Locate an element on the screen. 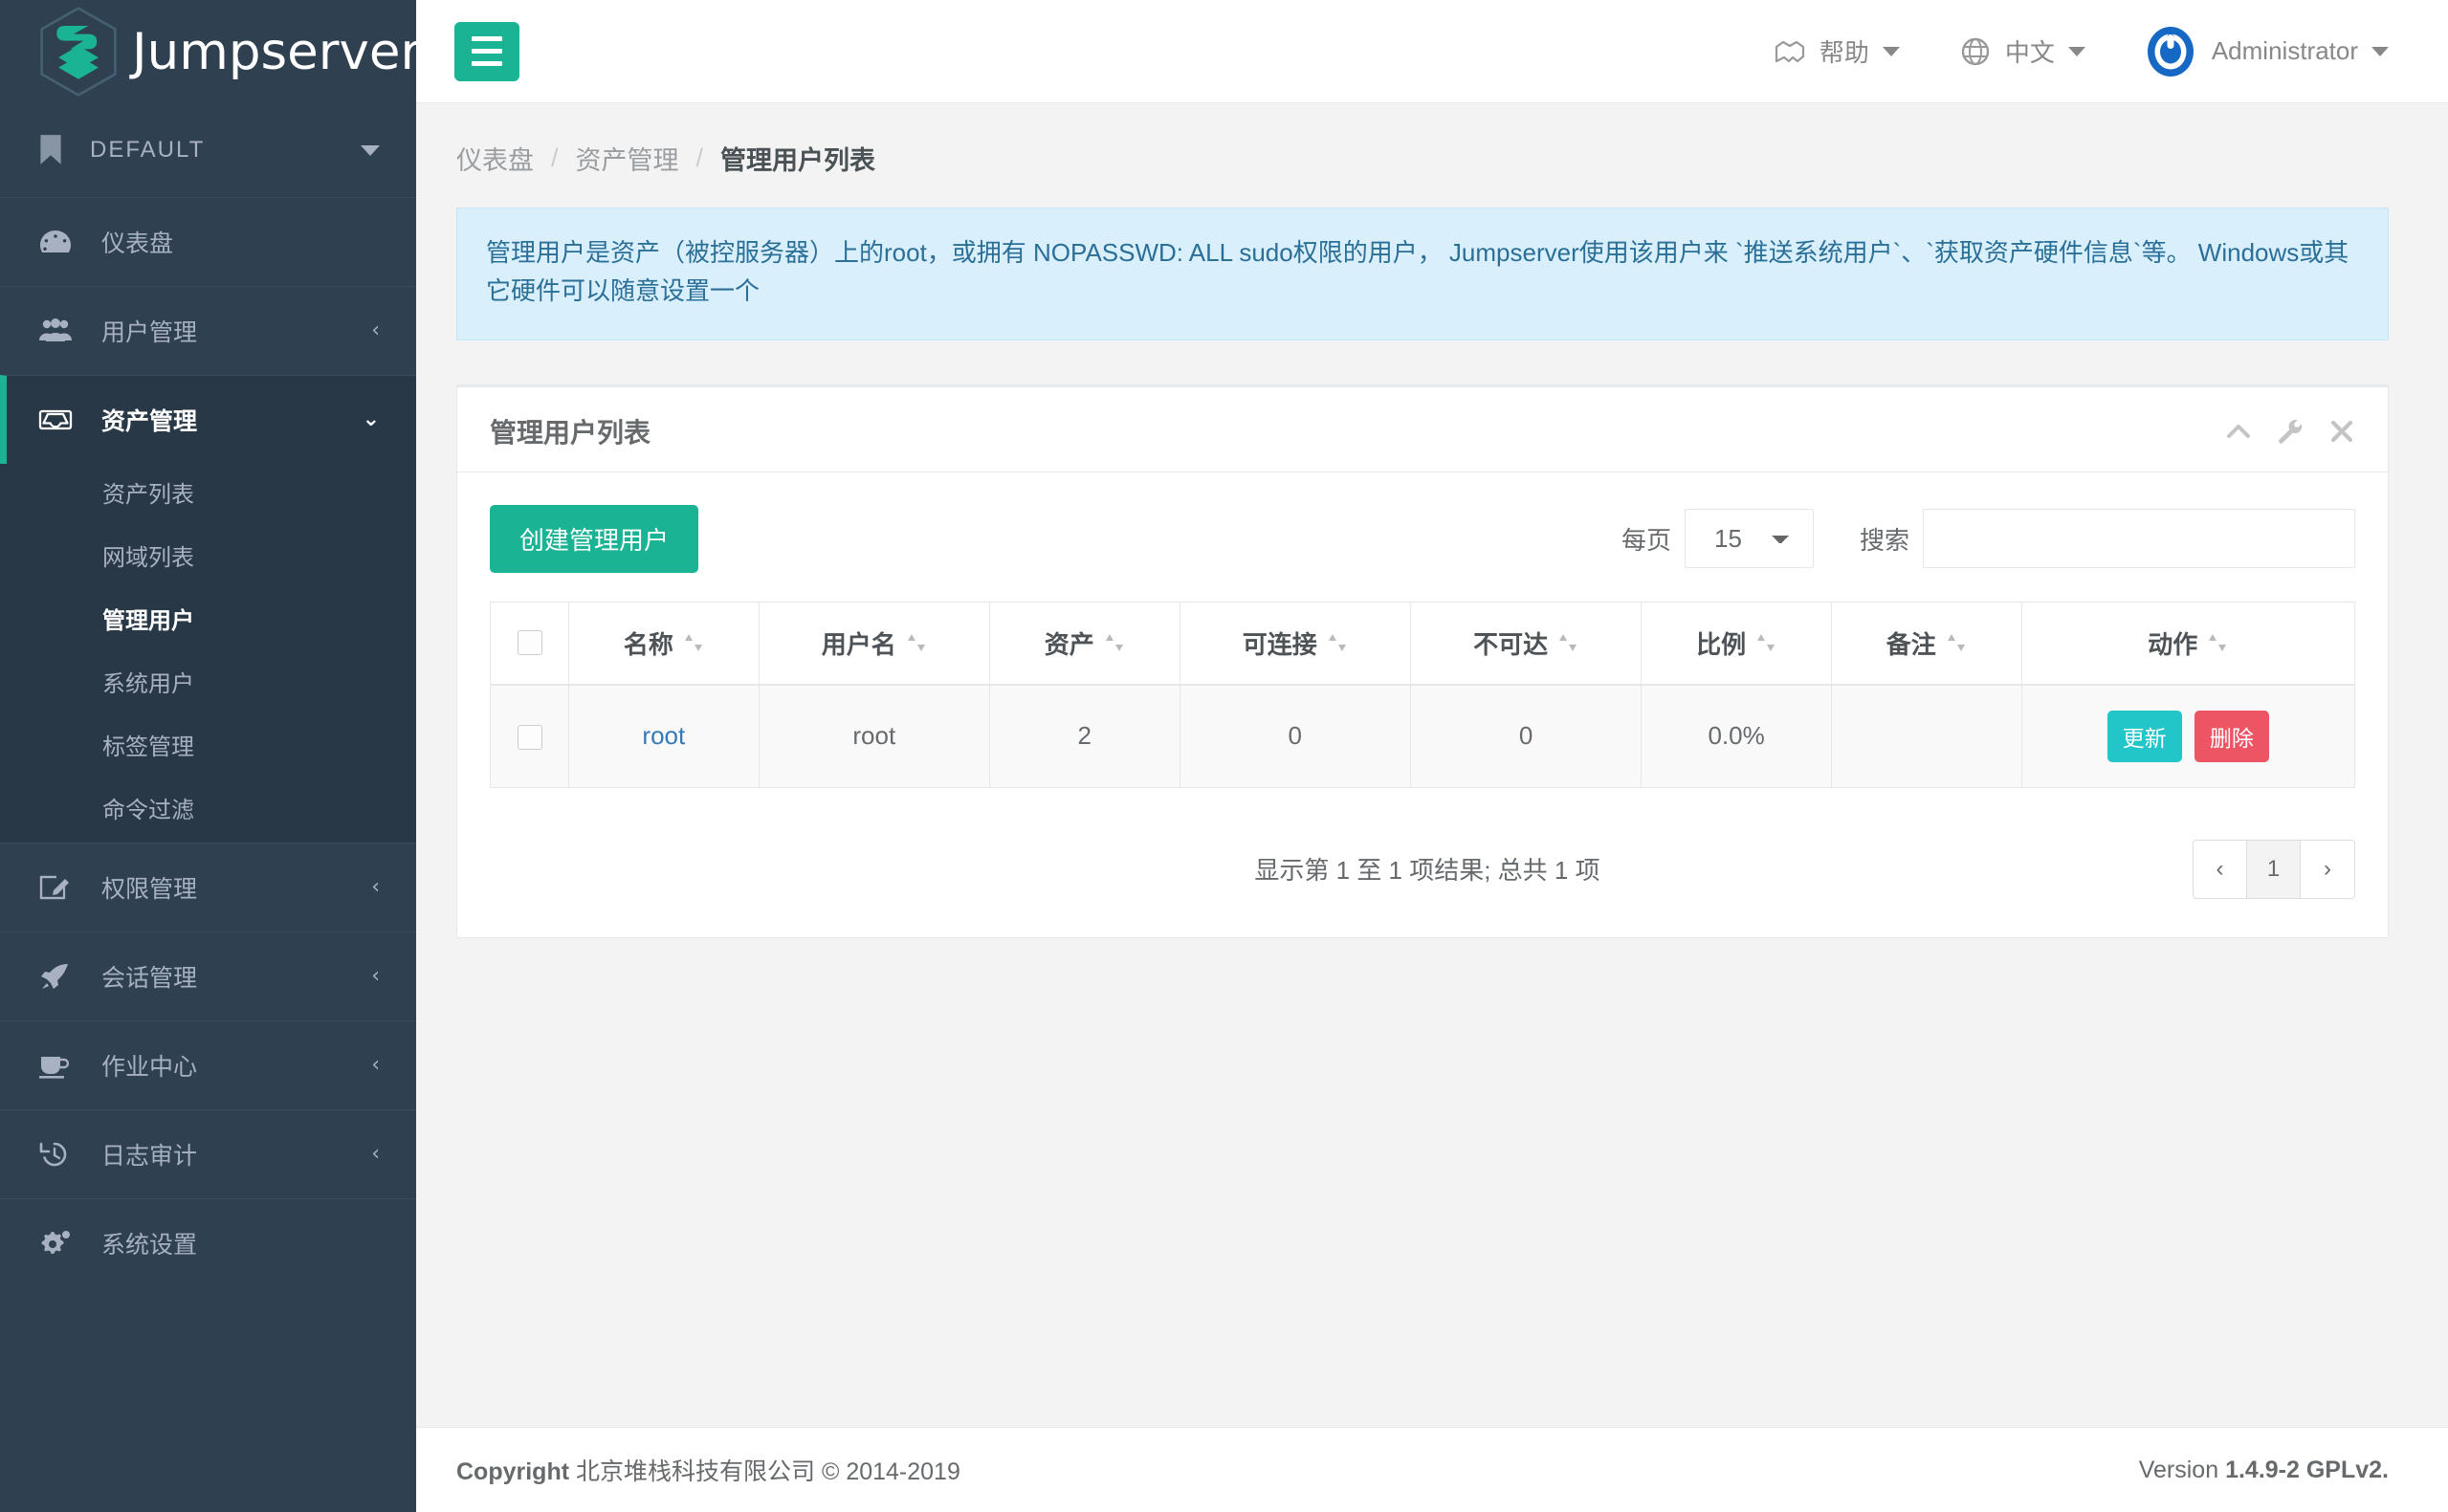 The width and height of the screenshot is (2448, 1512). gears-icon is located at coordinates (57, 1243).